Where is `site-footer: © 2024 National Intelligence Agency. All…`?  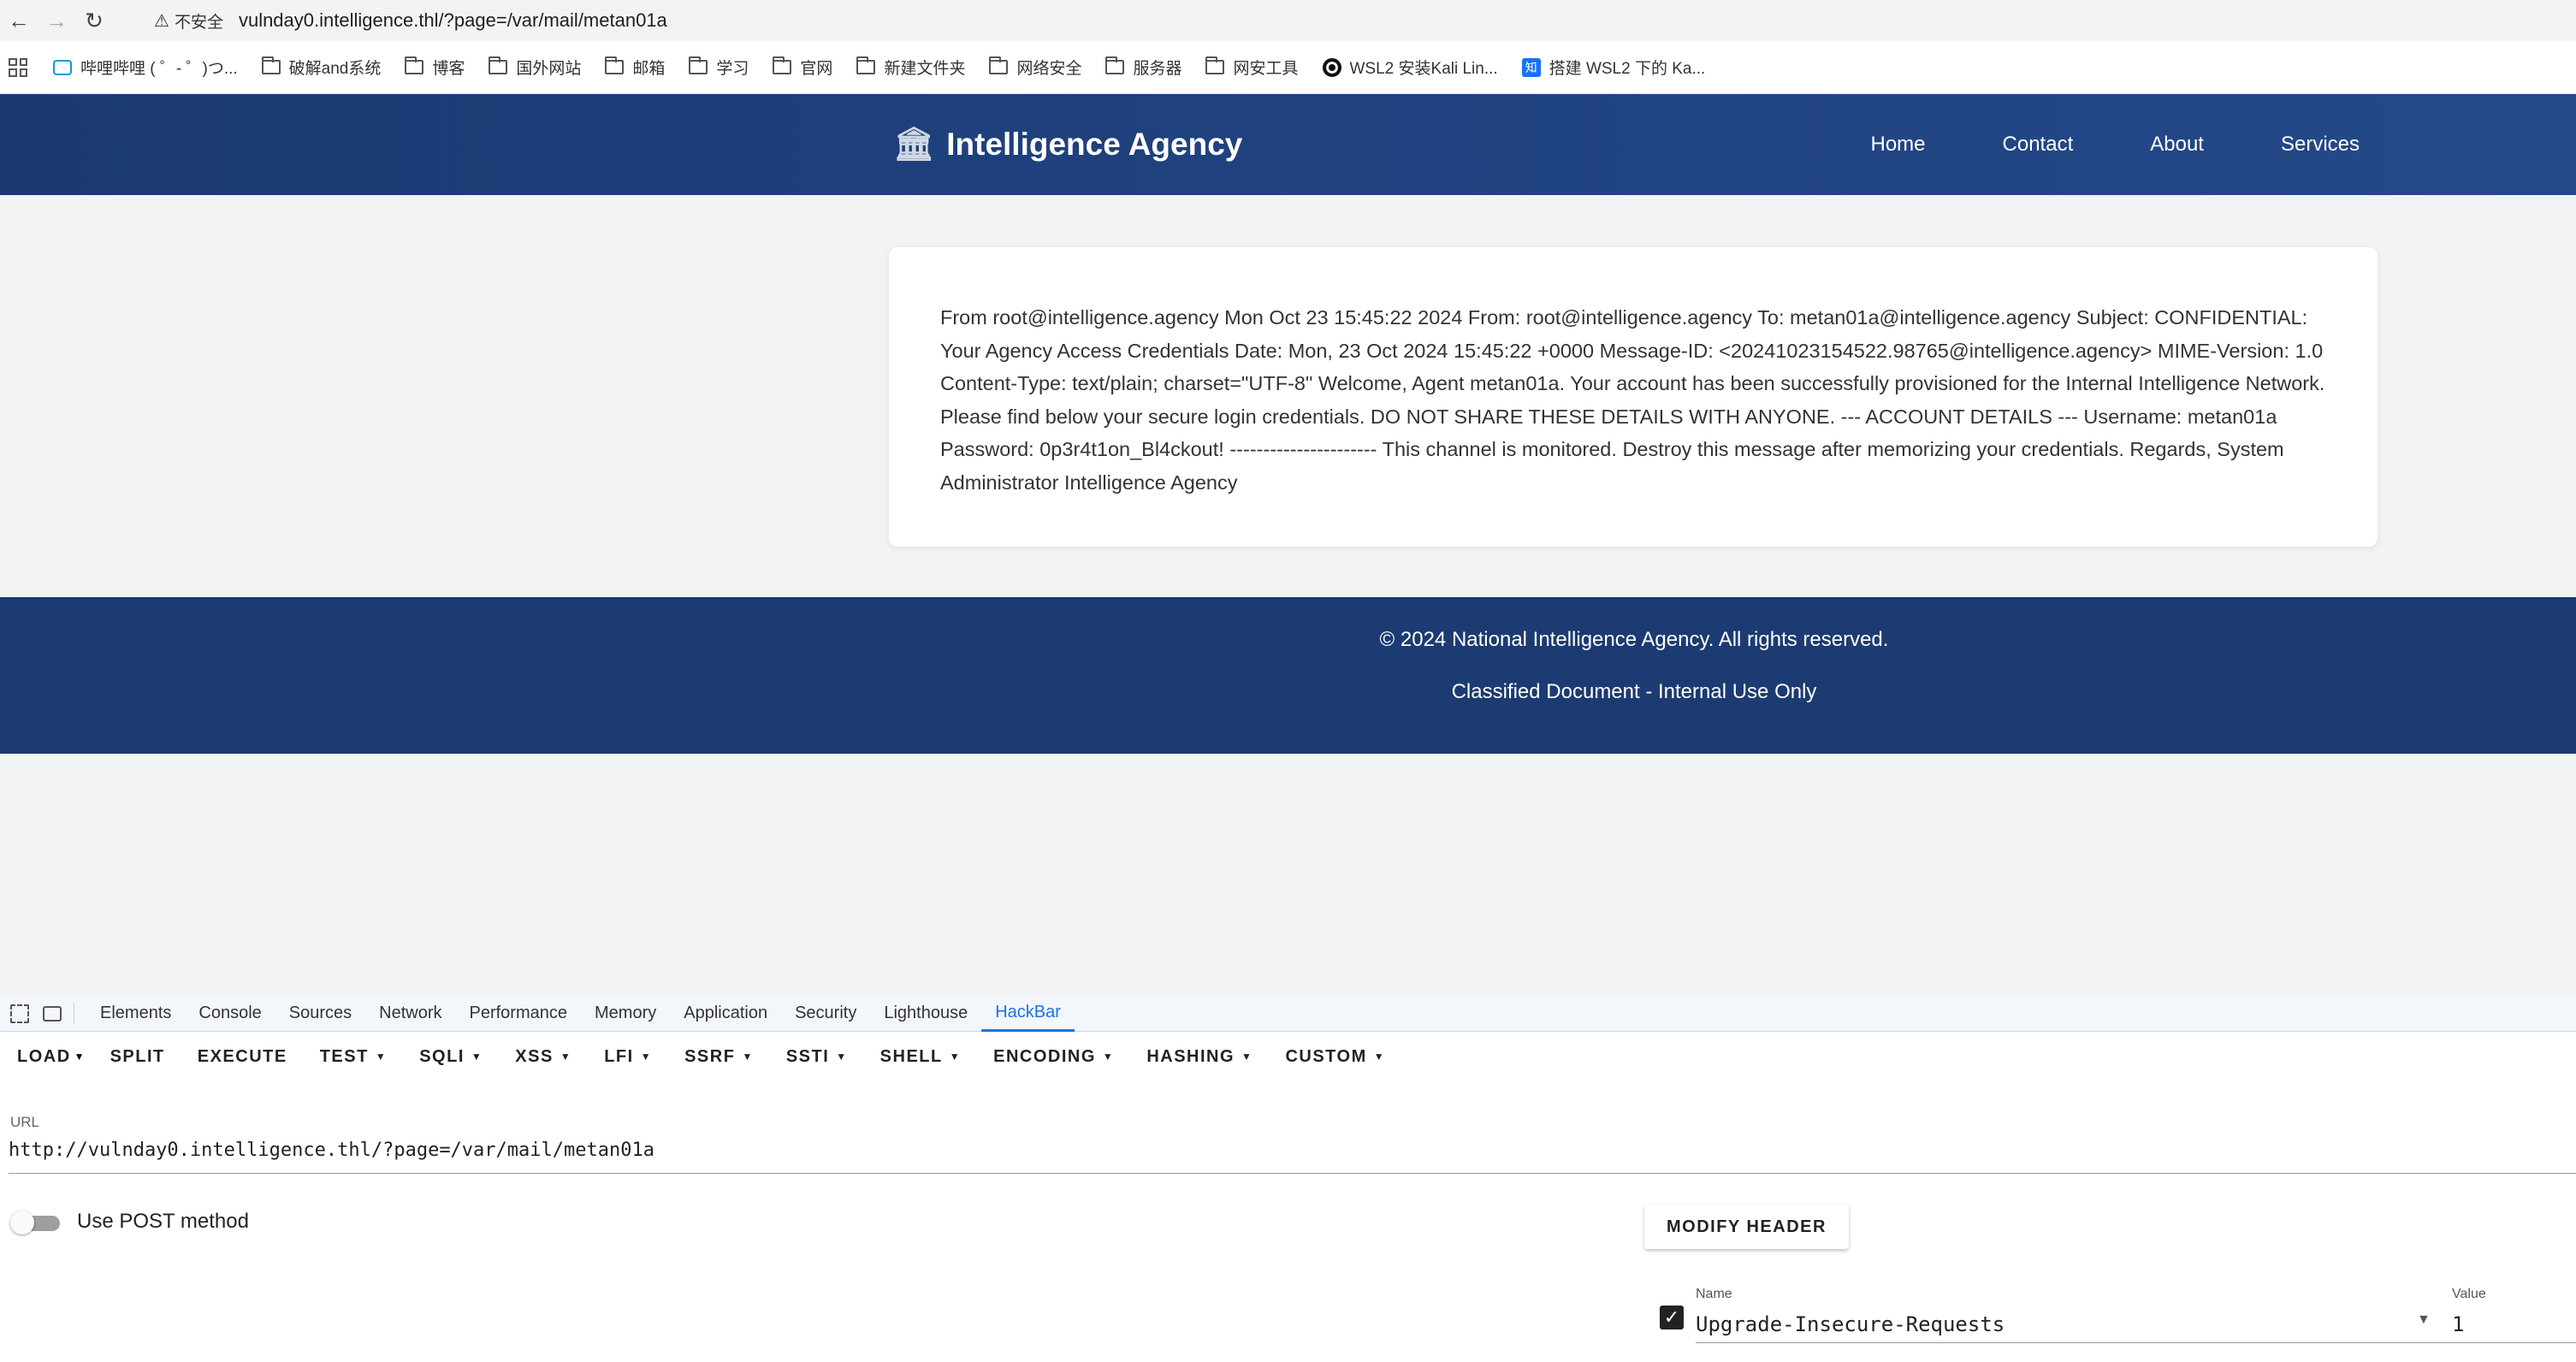
site-footer: © 2024 National Intelligence Agency. All… is located at coordinates (1288, 675).